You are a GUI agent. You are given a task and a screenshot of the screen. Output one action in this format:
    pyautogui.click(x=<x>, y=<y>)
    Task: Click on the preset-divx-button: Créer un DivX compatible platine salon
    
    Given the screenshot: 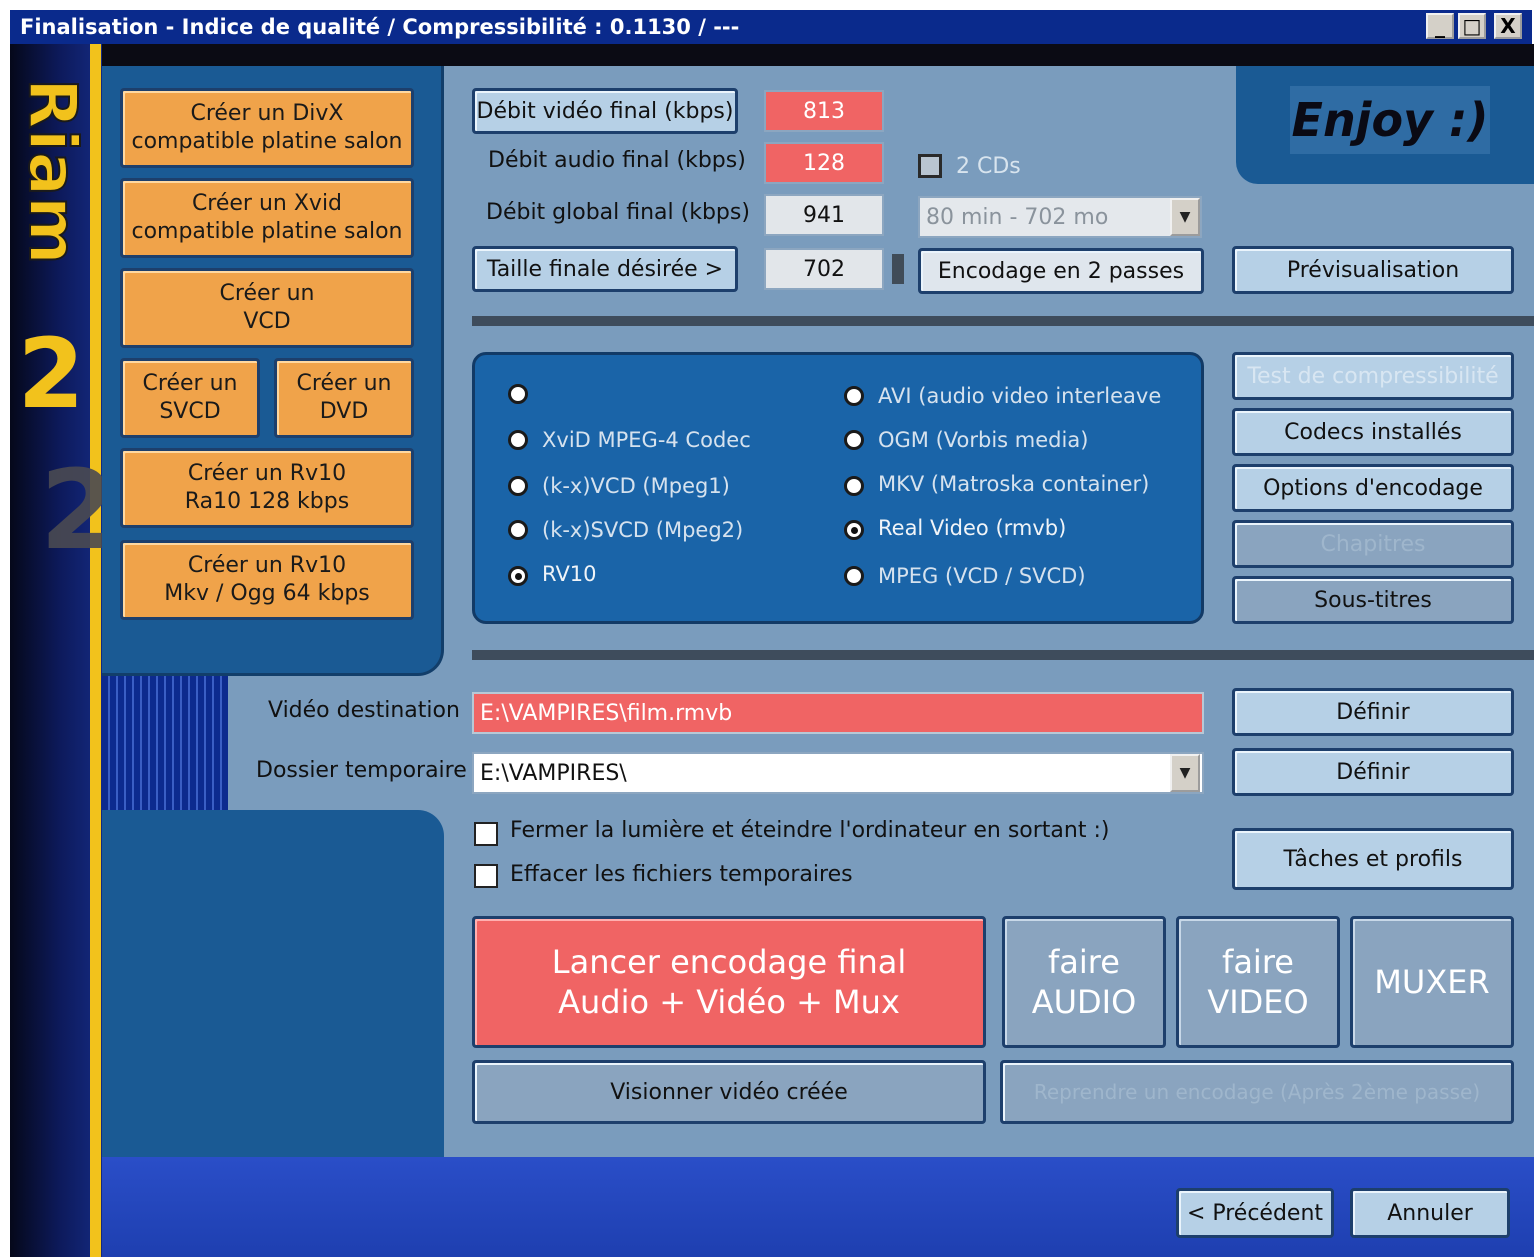 What is the action you would take?
    pyautogui.click(x=267, y=128)
    